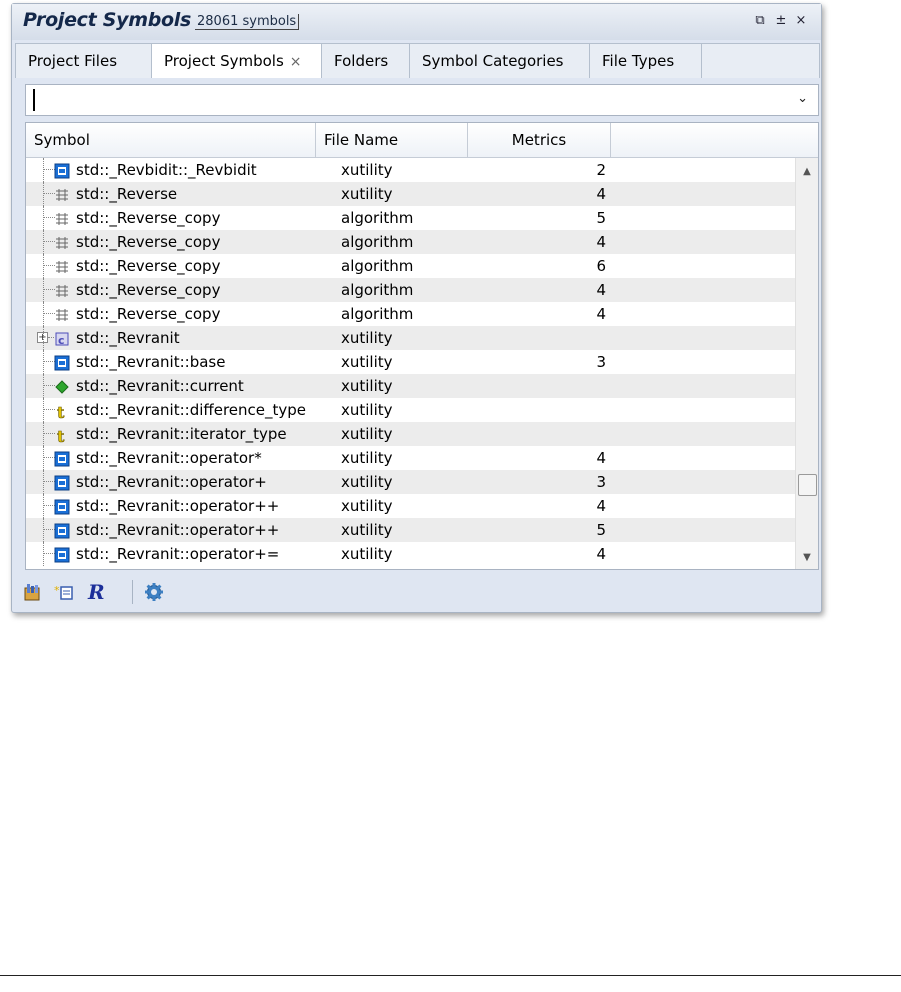  I want to click on table-row: std::_Revranit::operator+ xutility 3, so click(411, 482).